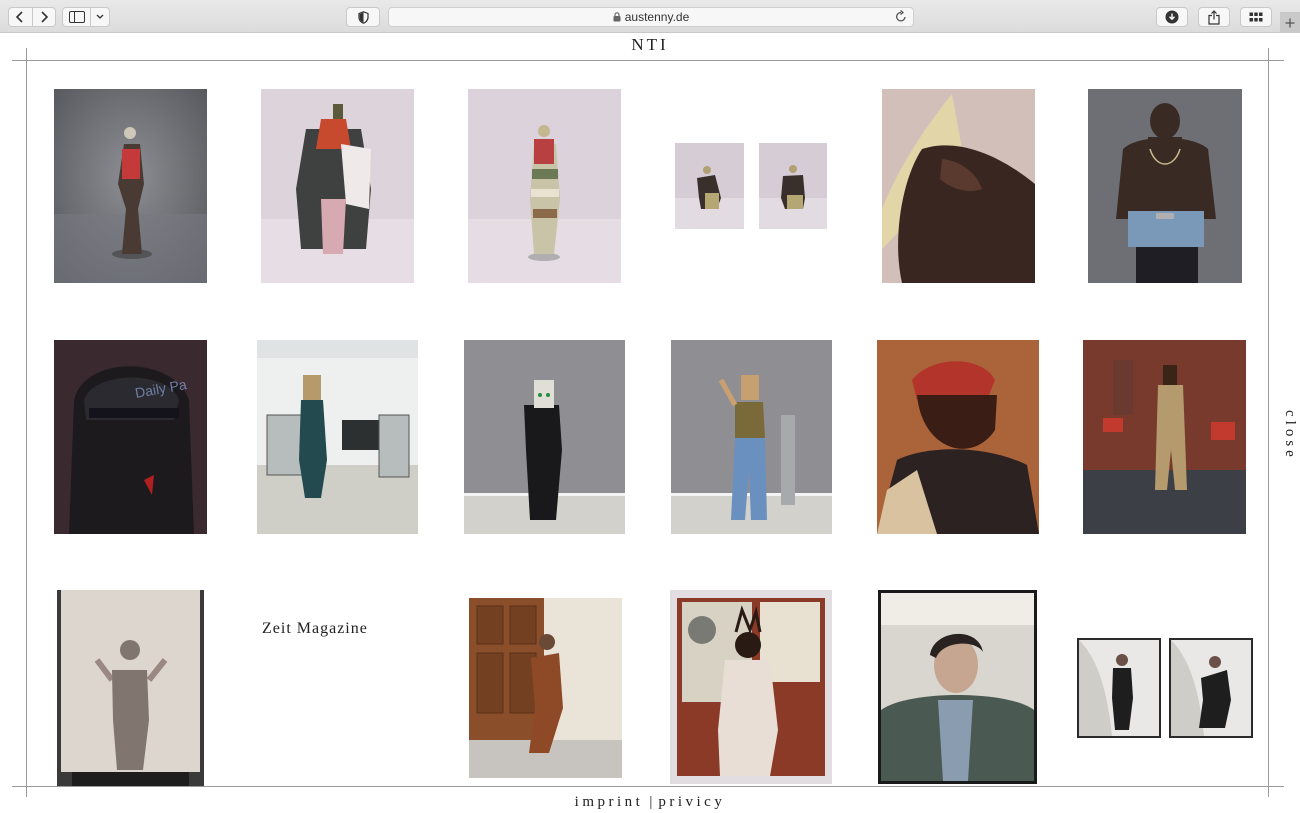 Image resolution: width=1300 pixels, height=813 pixels. I want to click on lock-icon, so click(617, 18).